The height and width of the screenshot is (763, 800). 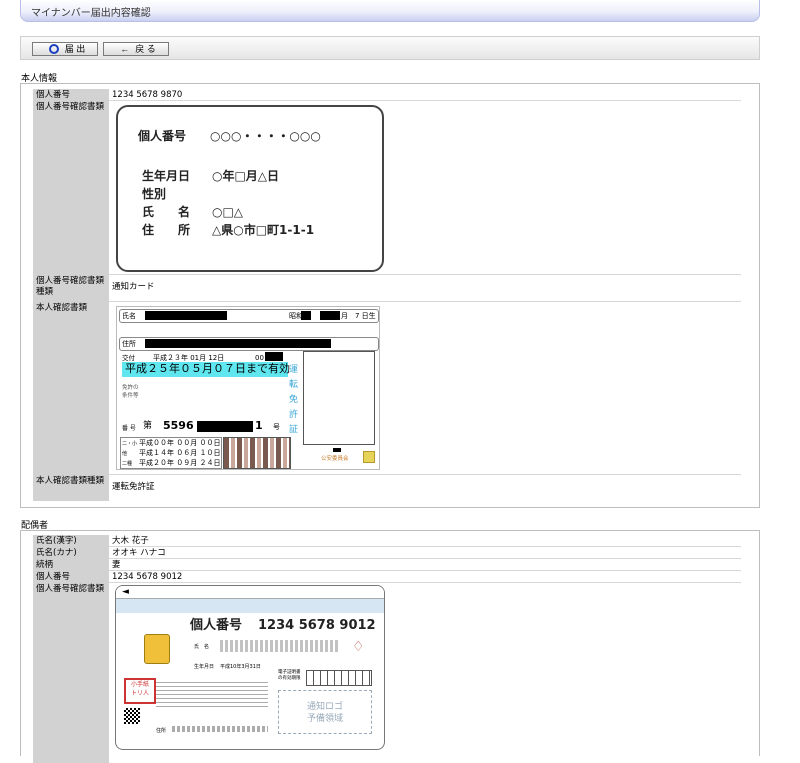 I want to click on spouse-kana-label: 氏名(カナ), so click(x=71, y=553).